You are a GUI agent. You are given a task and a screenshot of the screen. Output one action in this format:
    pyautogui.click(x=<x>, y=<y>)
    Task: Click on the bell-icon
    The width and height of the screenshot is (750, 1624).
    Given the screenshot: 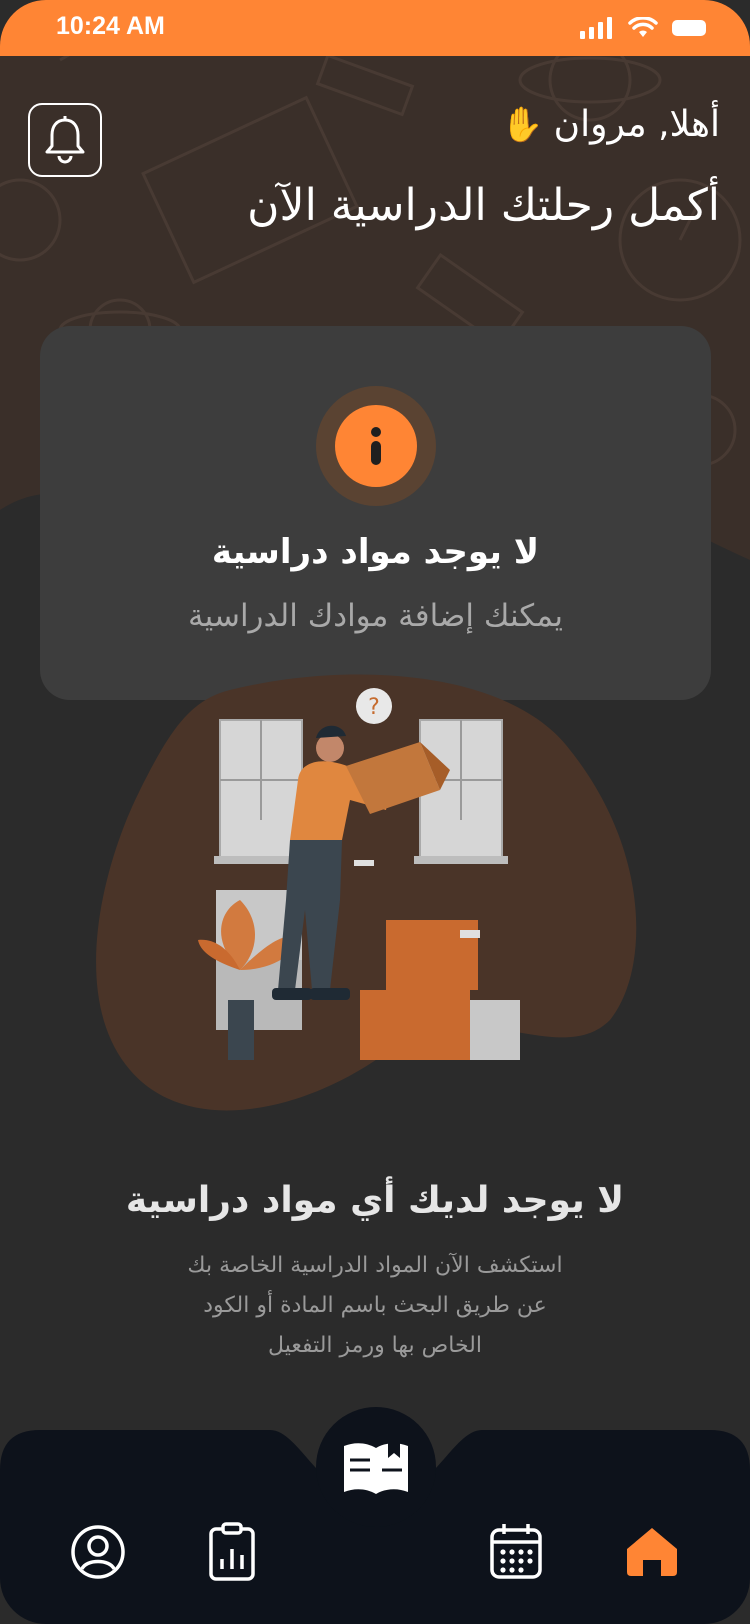 What is the action you would take?
    pyautogui.click(x=65, y=140)
    